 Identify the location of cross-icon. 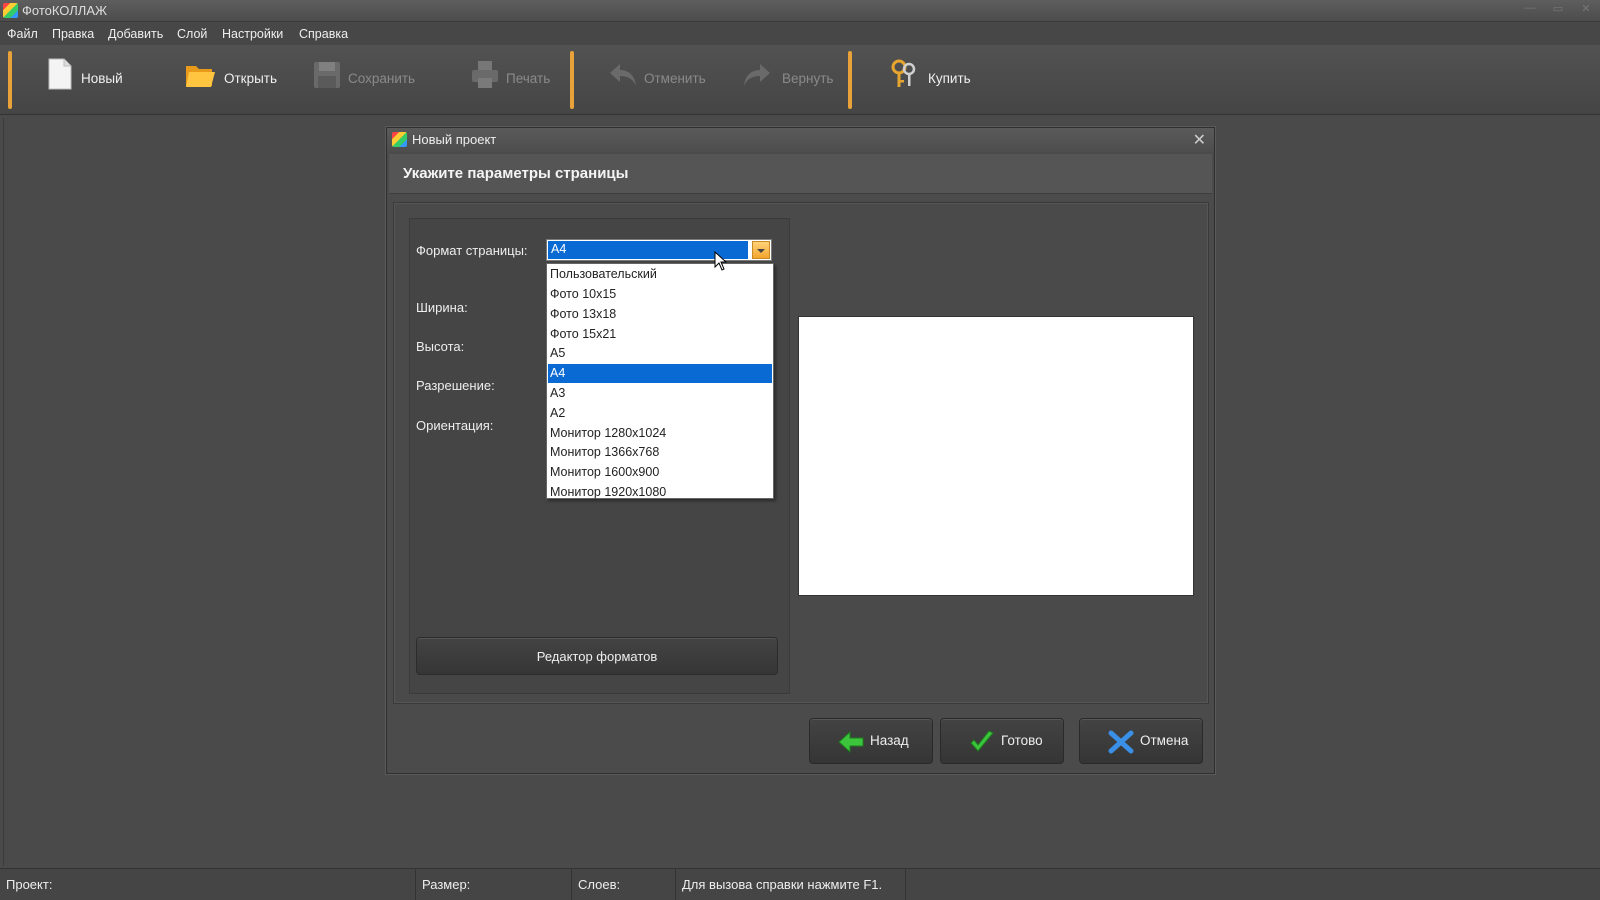
(1121, 742).